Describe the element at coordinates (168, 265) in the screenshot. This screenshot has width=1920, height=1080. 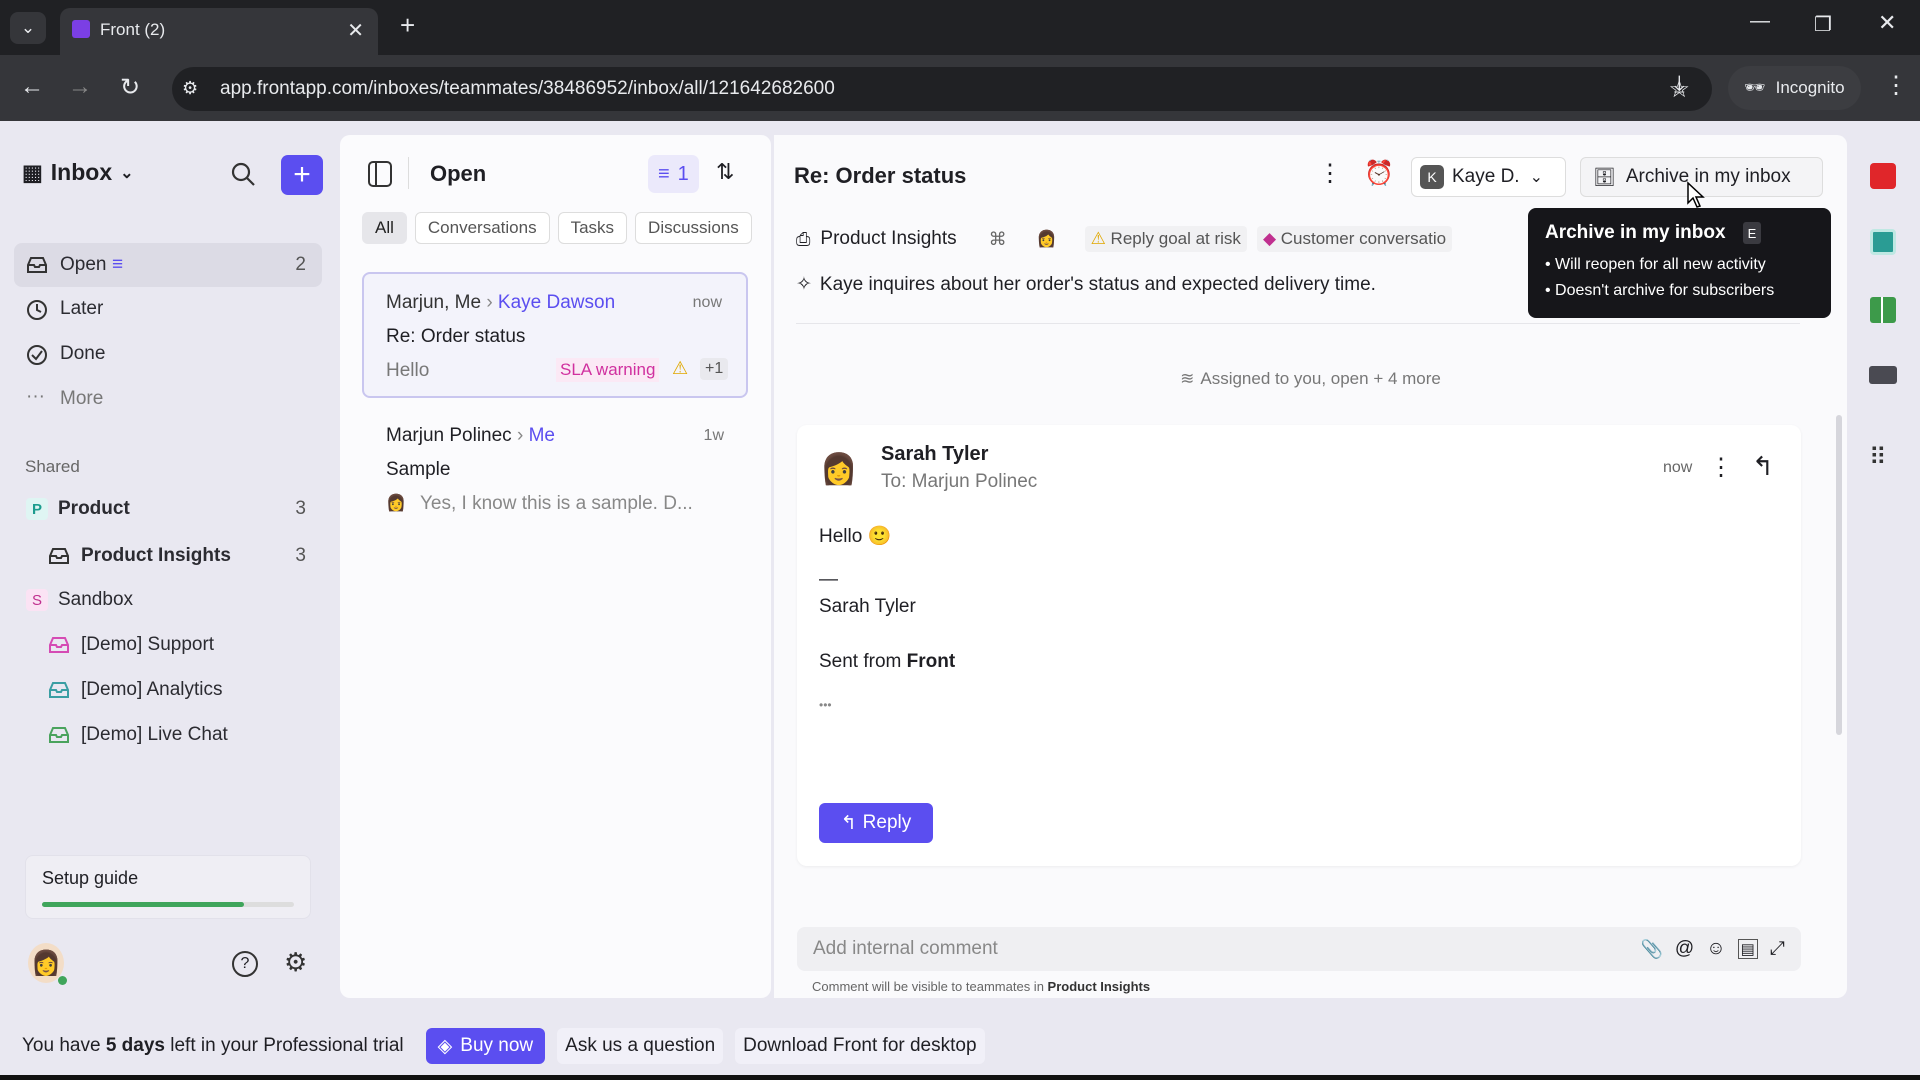
I see `sidebar-item-open: Open ≡ 2` at that location.